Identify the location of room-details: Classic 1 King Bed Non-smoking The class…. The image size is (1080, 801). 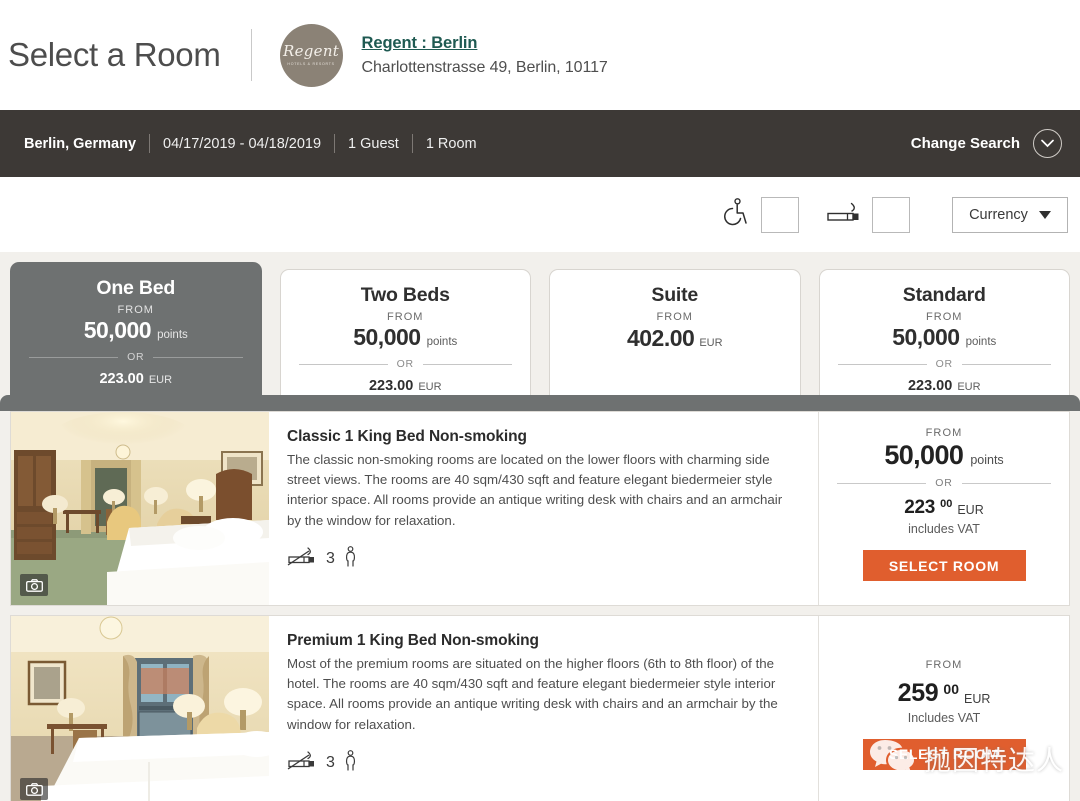
(544, 508).